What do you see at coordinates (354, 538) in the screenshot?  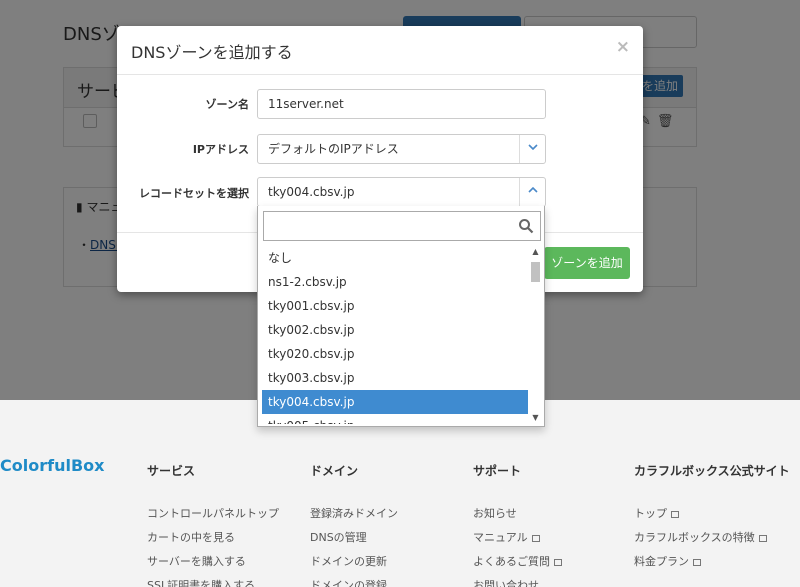 I see `footer-link: DNSの管理` at bounding box center [354, 538].